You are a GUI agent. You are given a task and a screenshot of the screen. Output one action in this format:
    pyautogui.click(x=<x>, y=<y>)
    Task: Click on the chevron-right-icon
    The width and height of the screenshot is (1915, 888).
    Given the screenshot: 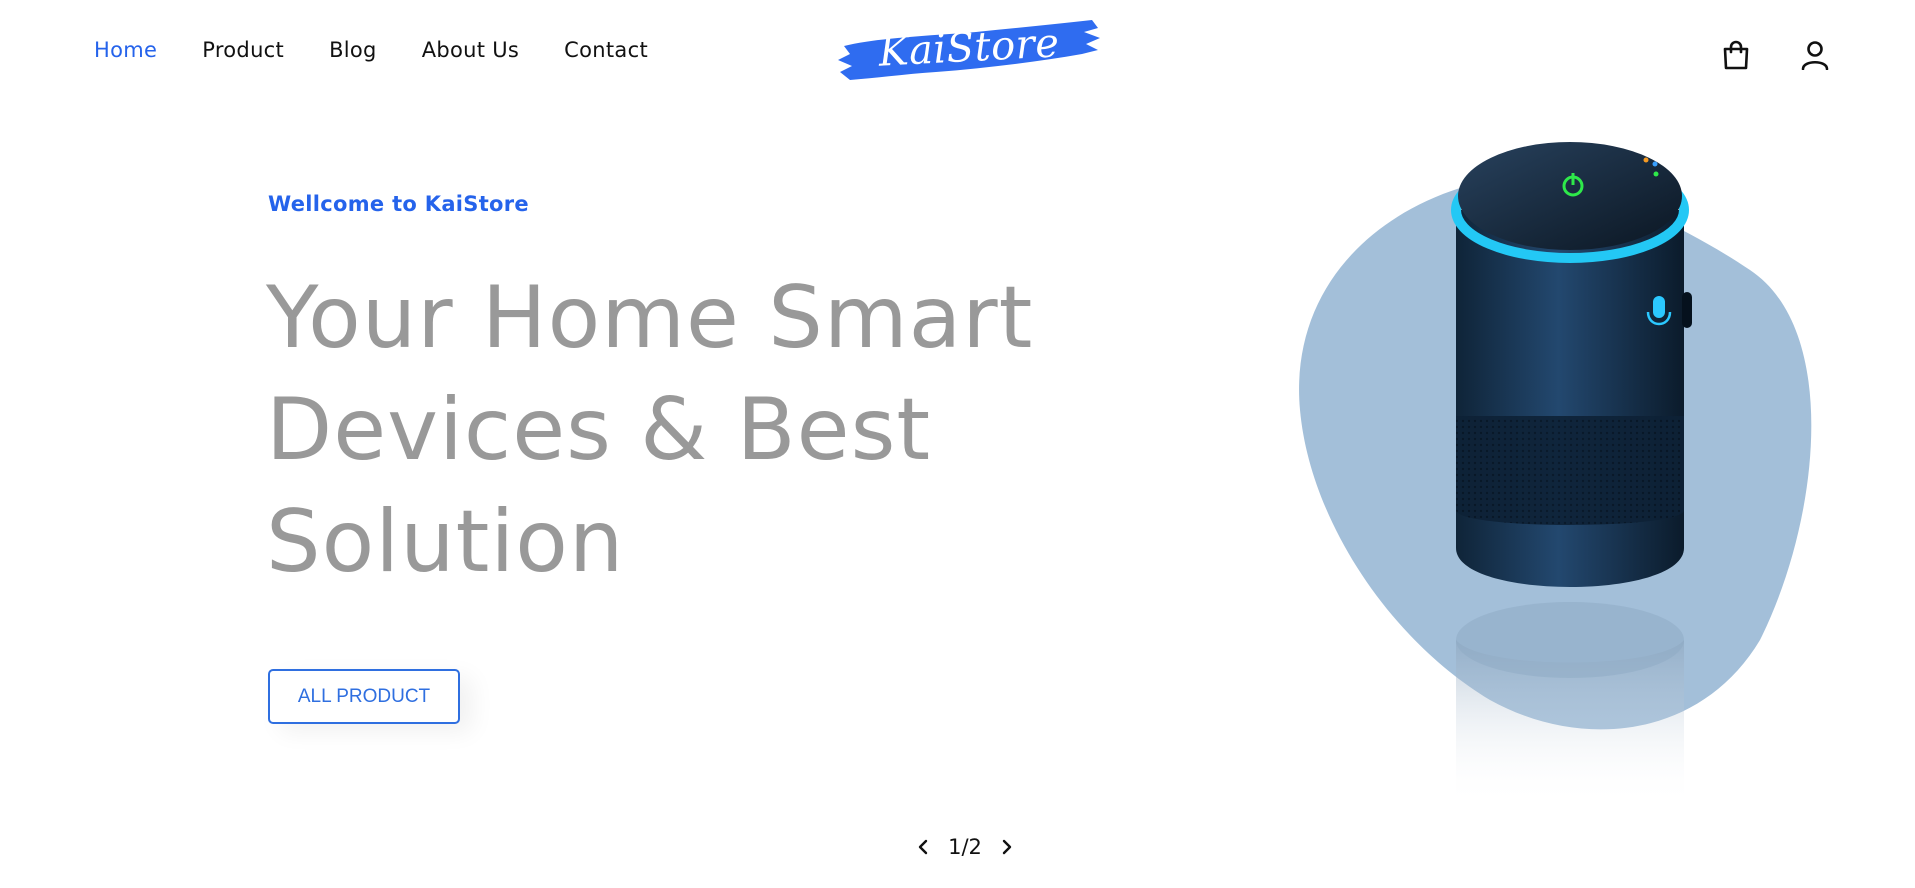 What is the action you would take?
    pyautogui.click(x=1007, y=847)
    